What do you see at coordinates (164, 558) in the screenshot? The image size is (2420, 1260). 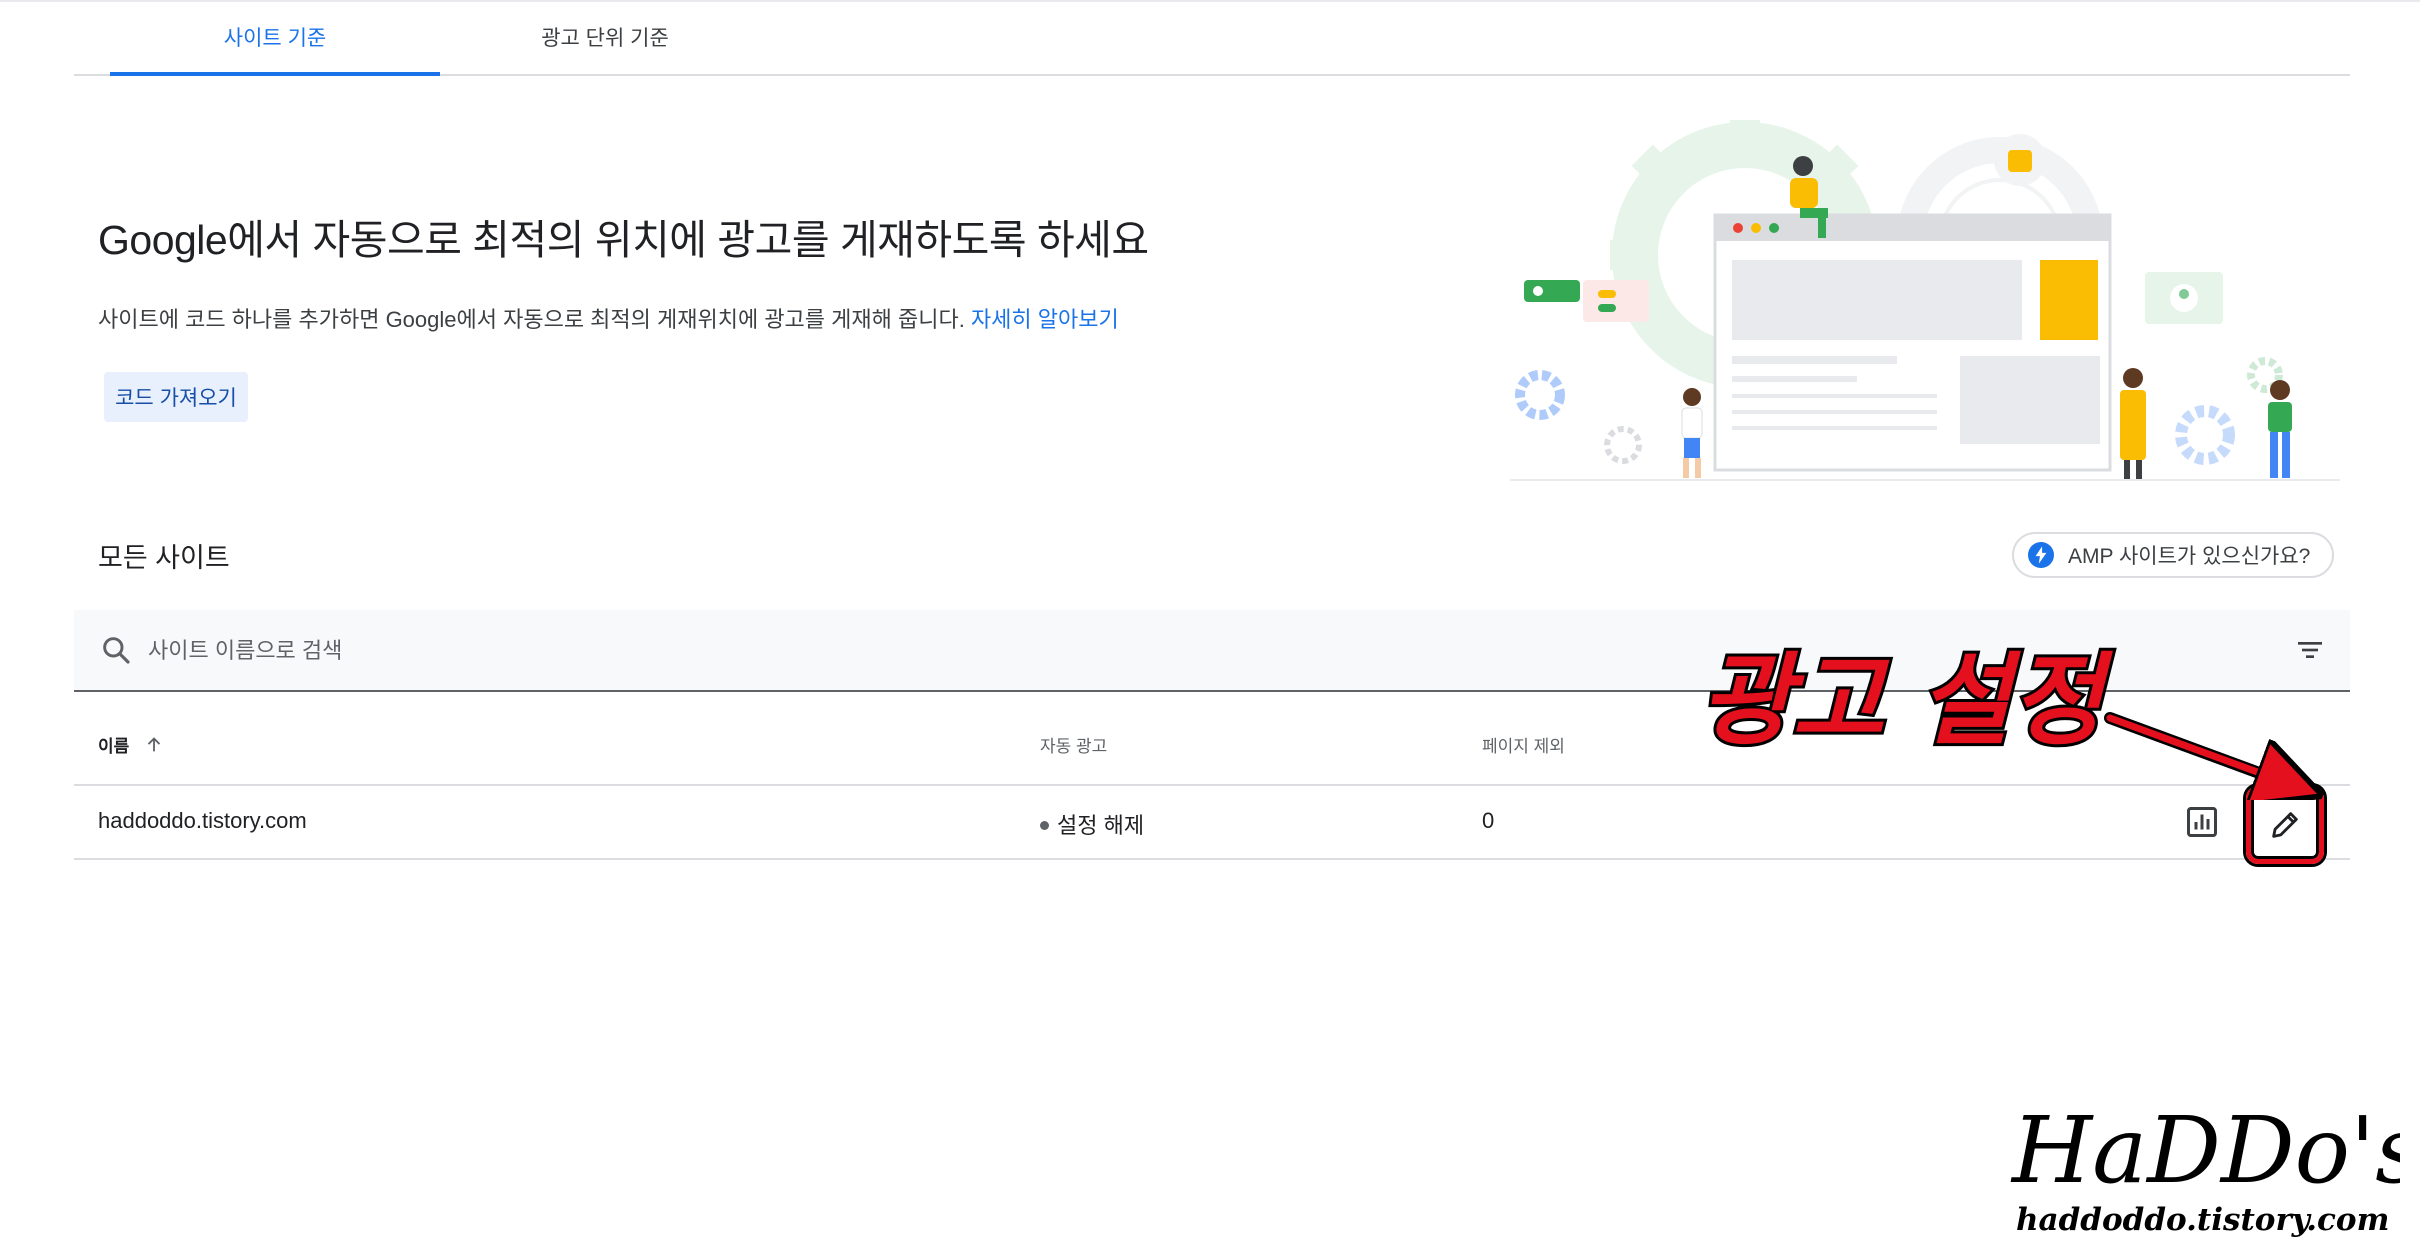 I see `all-sites-heading: 모든 사이트` at bounding box center [164, 558].